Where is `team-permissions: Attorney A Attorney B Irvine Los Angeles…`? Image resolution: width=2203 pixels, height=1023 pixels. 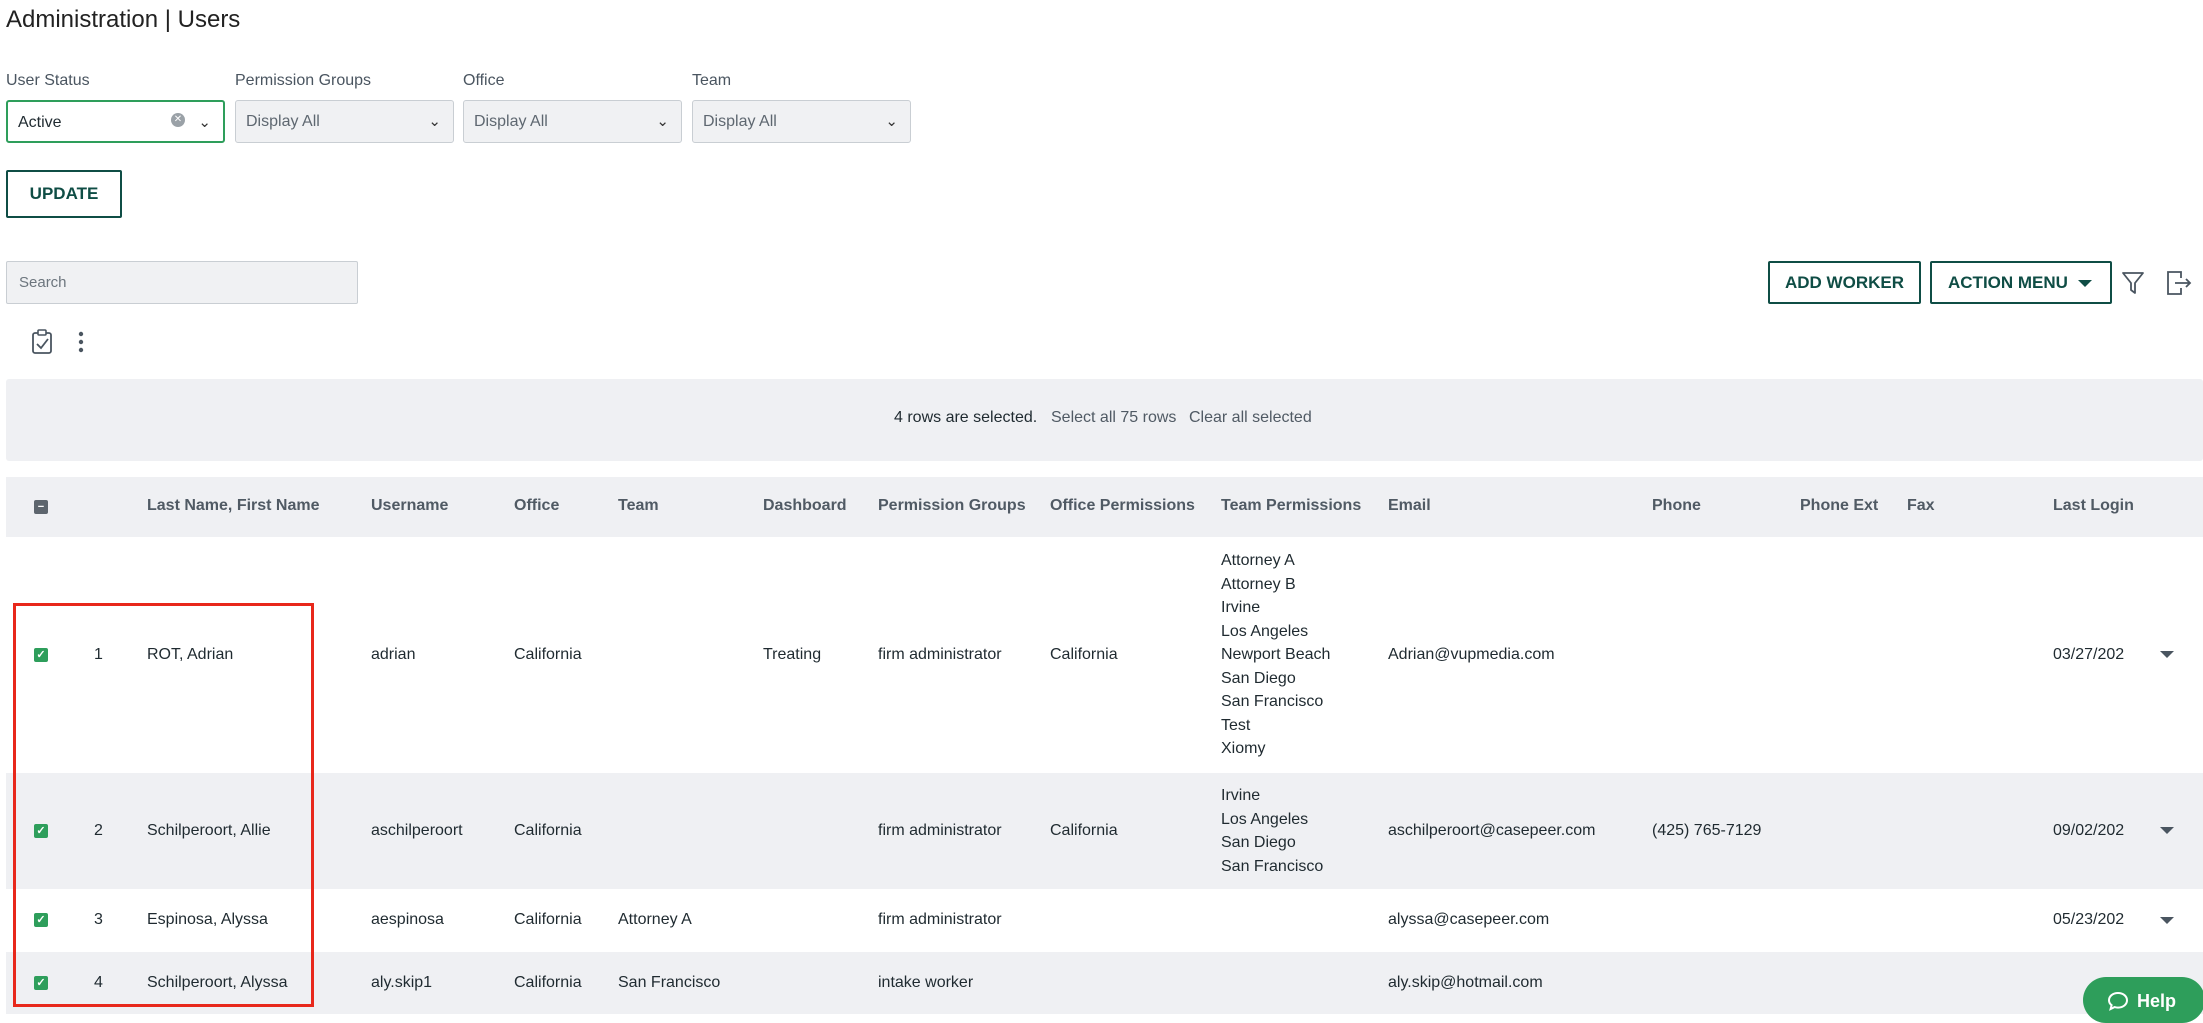
team-permissions: Attorney A Attorney B Irvine Los Angeles… is located at coordinates (1276, 654).